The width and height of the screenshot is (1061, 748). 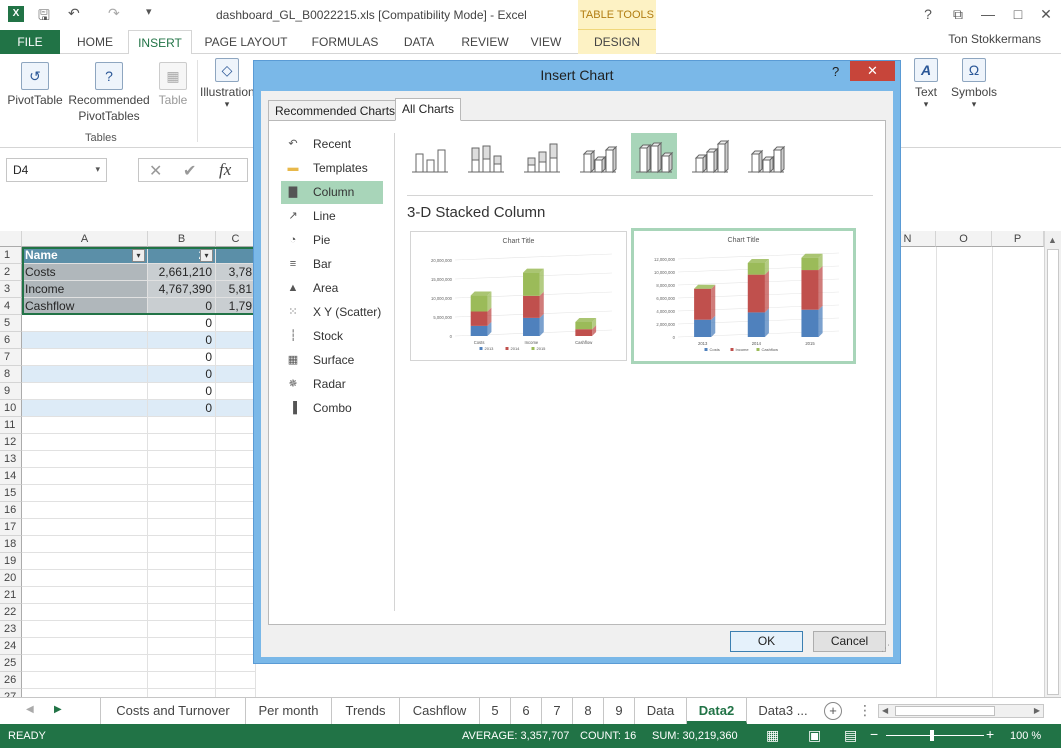 I want to click on chart-category-area: ▲ Area, so click(x=332, y=288).